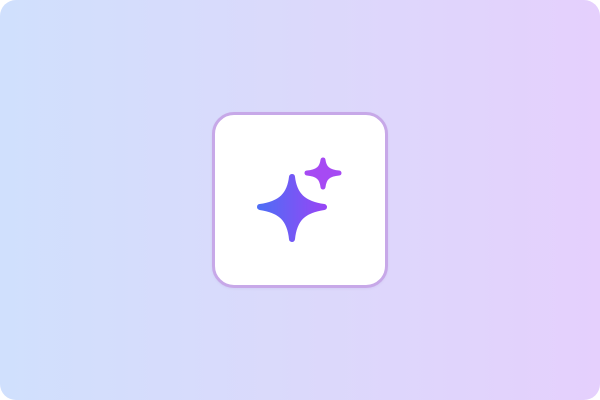  Describe the element at coordinates (292, 208) in the screenshot. I see `large-sparkle-icon` at that location.